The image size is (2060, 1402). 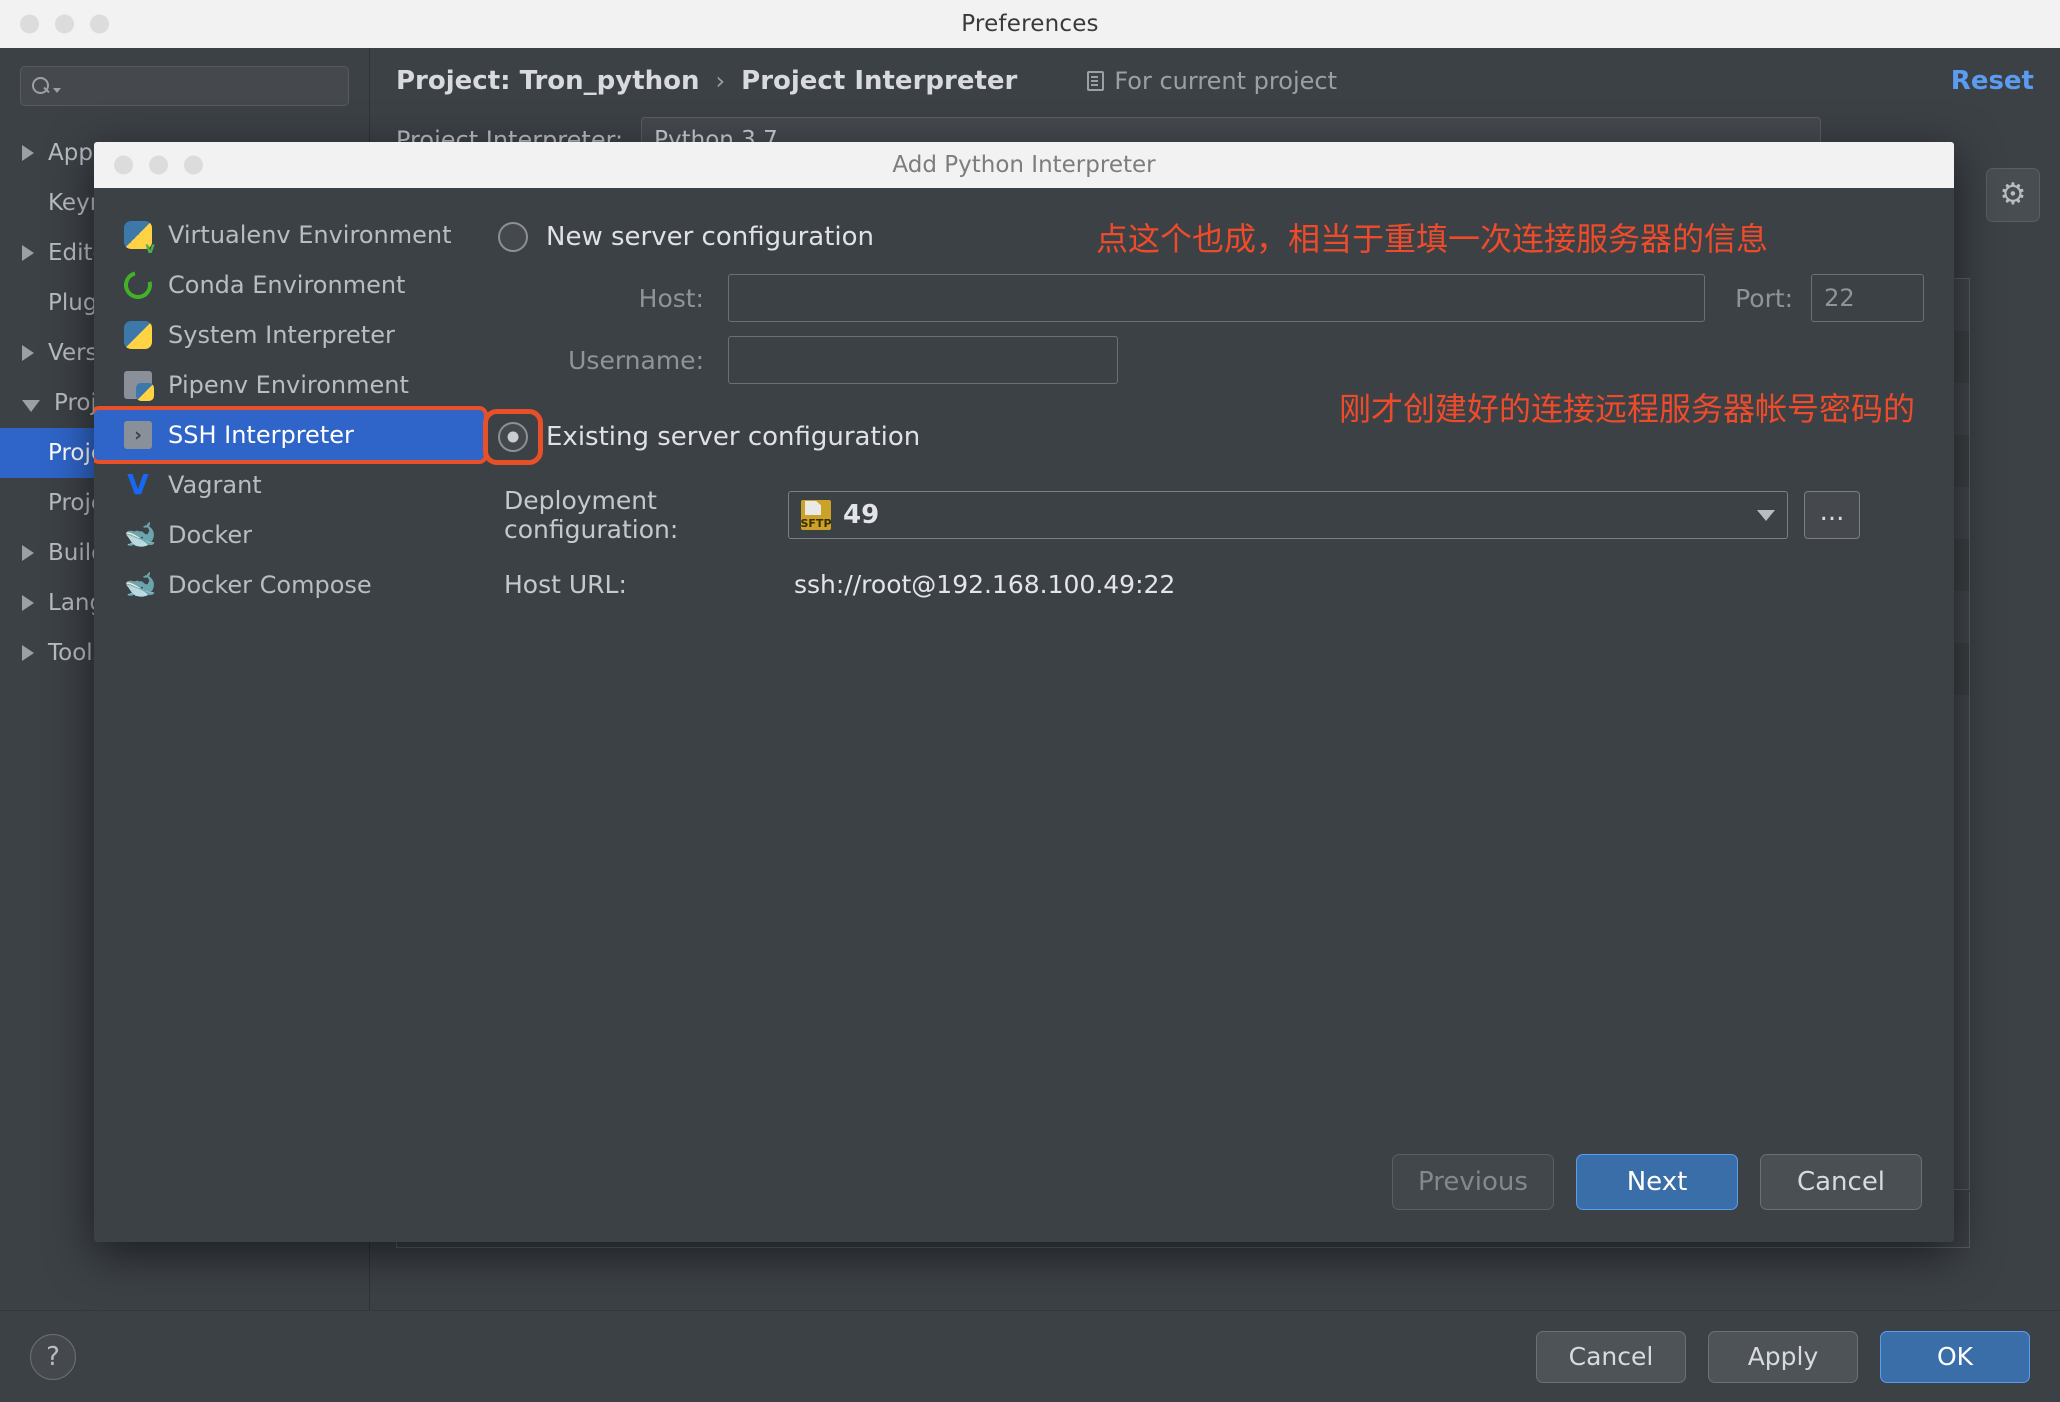 What do you see at coordinates (879, 81) in the screenshot?
I see `page-title: Project Interpreter` at bounding box center [879, 81].